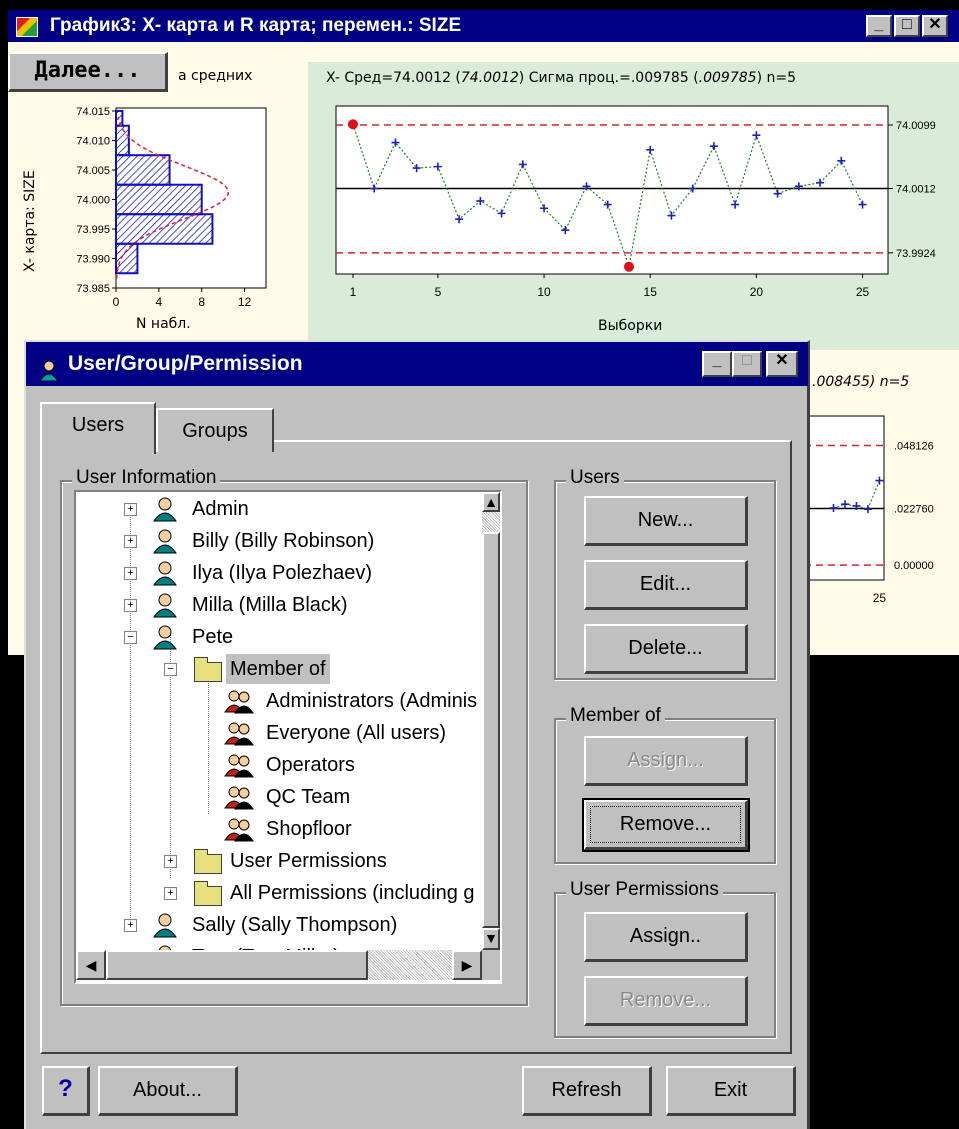 This screenshot has width=959, height=1129. I want to click on scroll-corner, so click(491, 965).